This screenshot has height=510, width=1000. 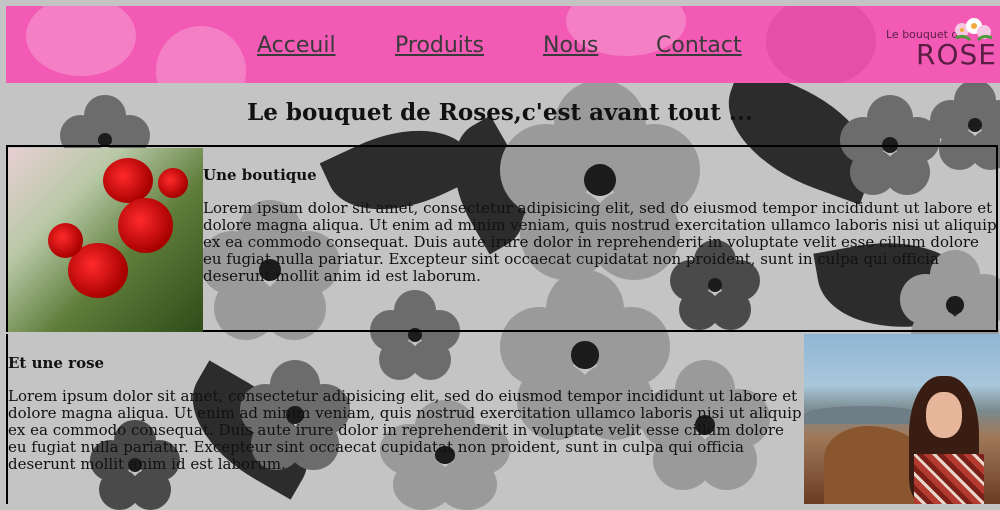 I want to click on nav-link-contact: Contact, so click(x=699, y=45).